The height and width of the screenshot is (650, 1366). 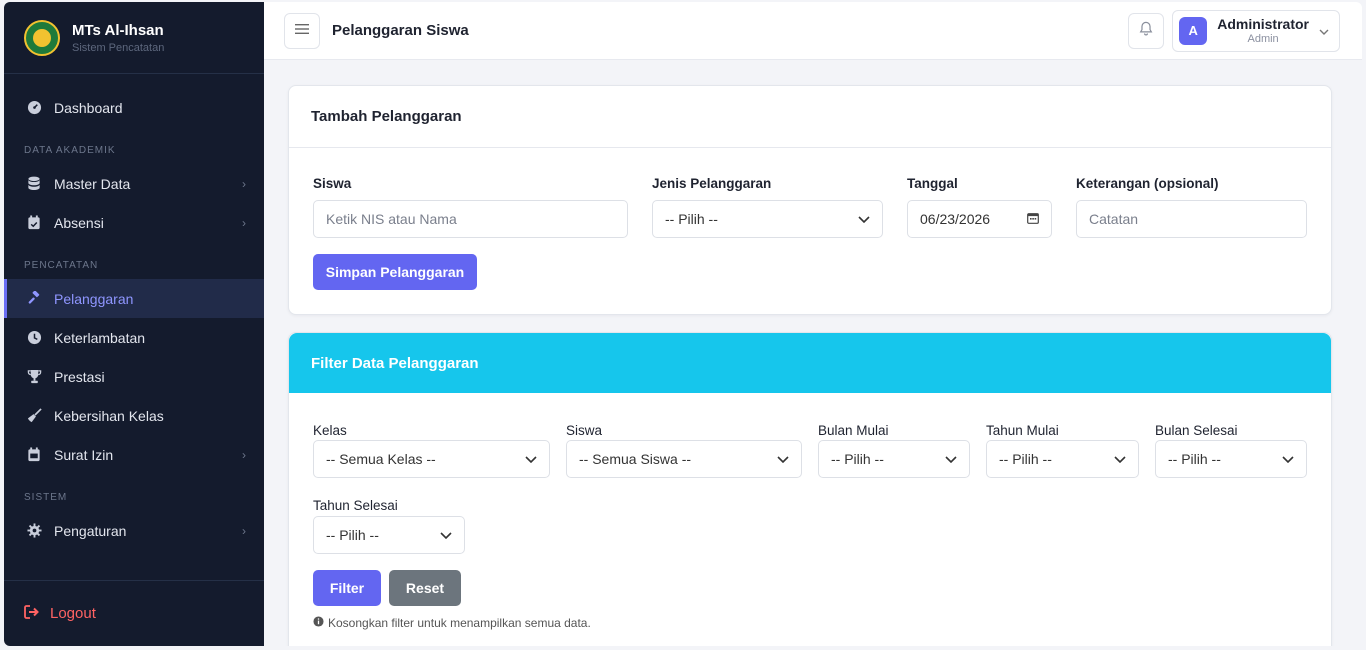 What do you see at coordinates (391, 219) in the screenshot?
I see `siswa-placeholder: Ketik NIS atau Nama` at bounding box center [391, 219].